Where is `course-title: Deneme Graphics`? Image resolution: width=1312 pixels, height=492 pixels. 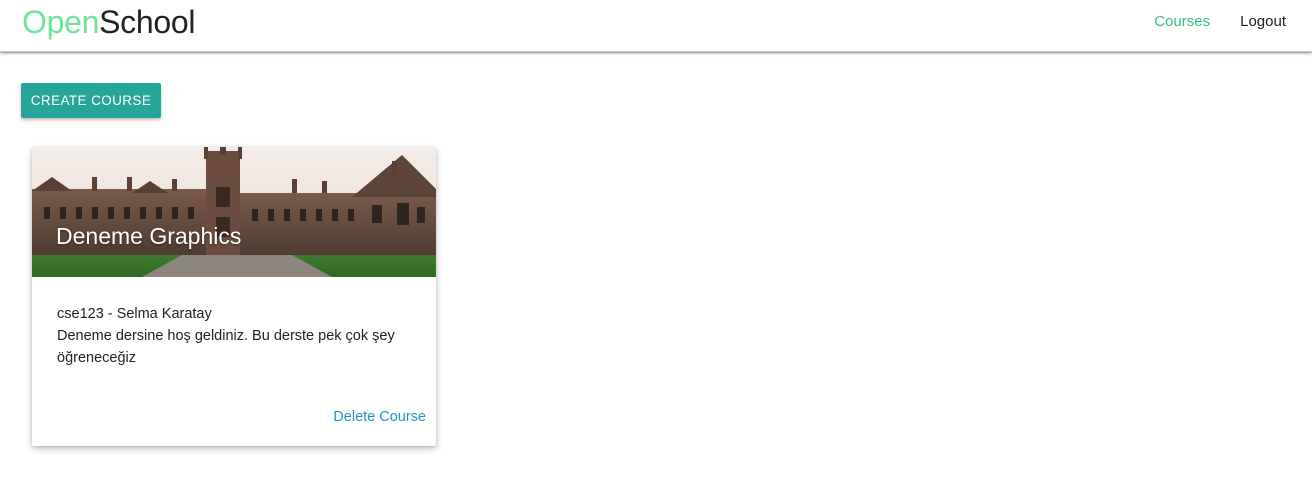 course-title: Deneme Graphics is located at coordinates (149, 236).